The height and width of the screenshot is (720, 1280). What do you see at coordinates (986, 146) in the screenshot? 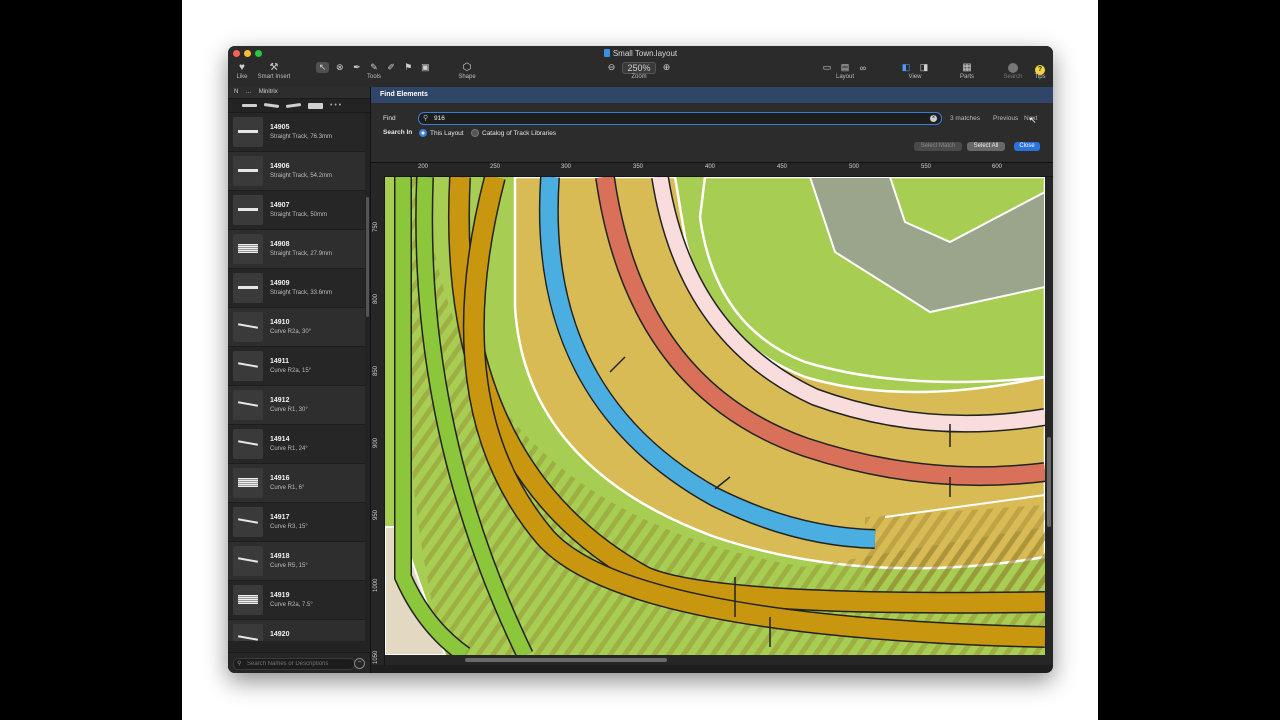
I see `select-all-button: Select All` at bounding box center [986, 146].